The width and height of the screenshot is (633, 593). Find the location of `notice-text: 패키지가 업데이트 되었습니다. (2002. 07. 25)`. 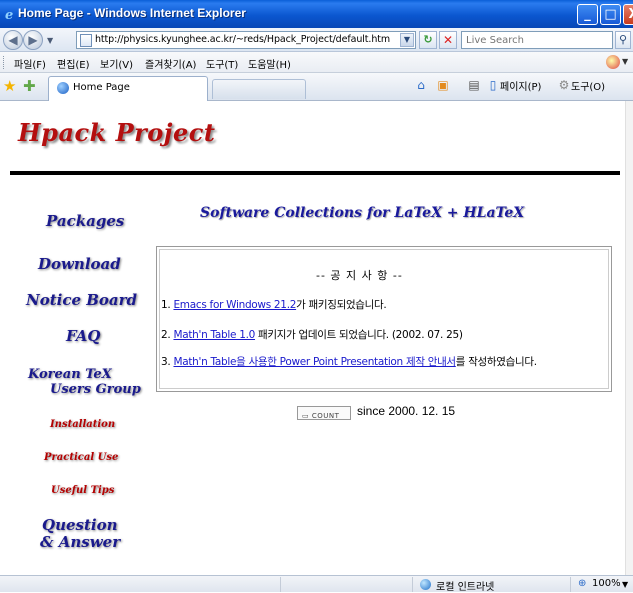

notice-text: 패키지가 업데이트 되었습니다. (2002. 07. 25) is located at coordinates (359, 335).